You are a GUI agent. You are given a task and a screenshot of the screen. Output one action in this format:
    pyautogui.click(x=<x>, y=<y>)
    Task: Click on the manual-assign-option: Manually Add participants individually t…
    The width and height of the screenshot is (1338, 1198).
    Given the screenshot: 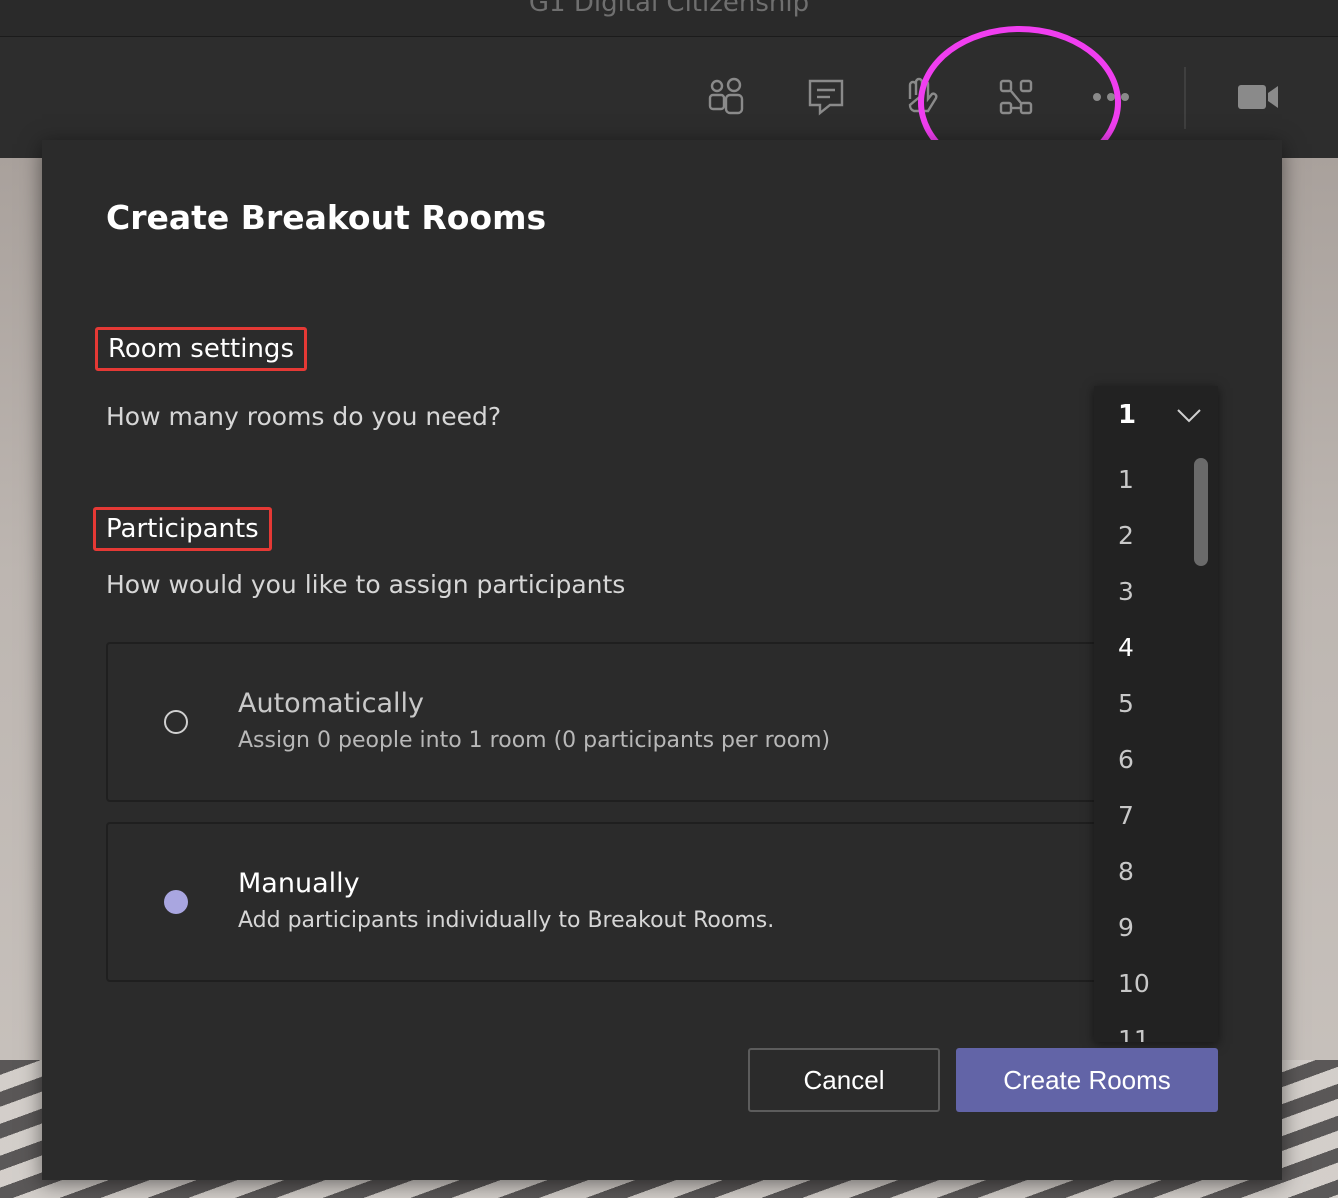 What is the action you would take?
    pyautogui.click(x=606, y=902)
    